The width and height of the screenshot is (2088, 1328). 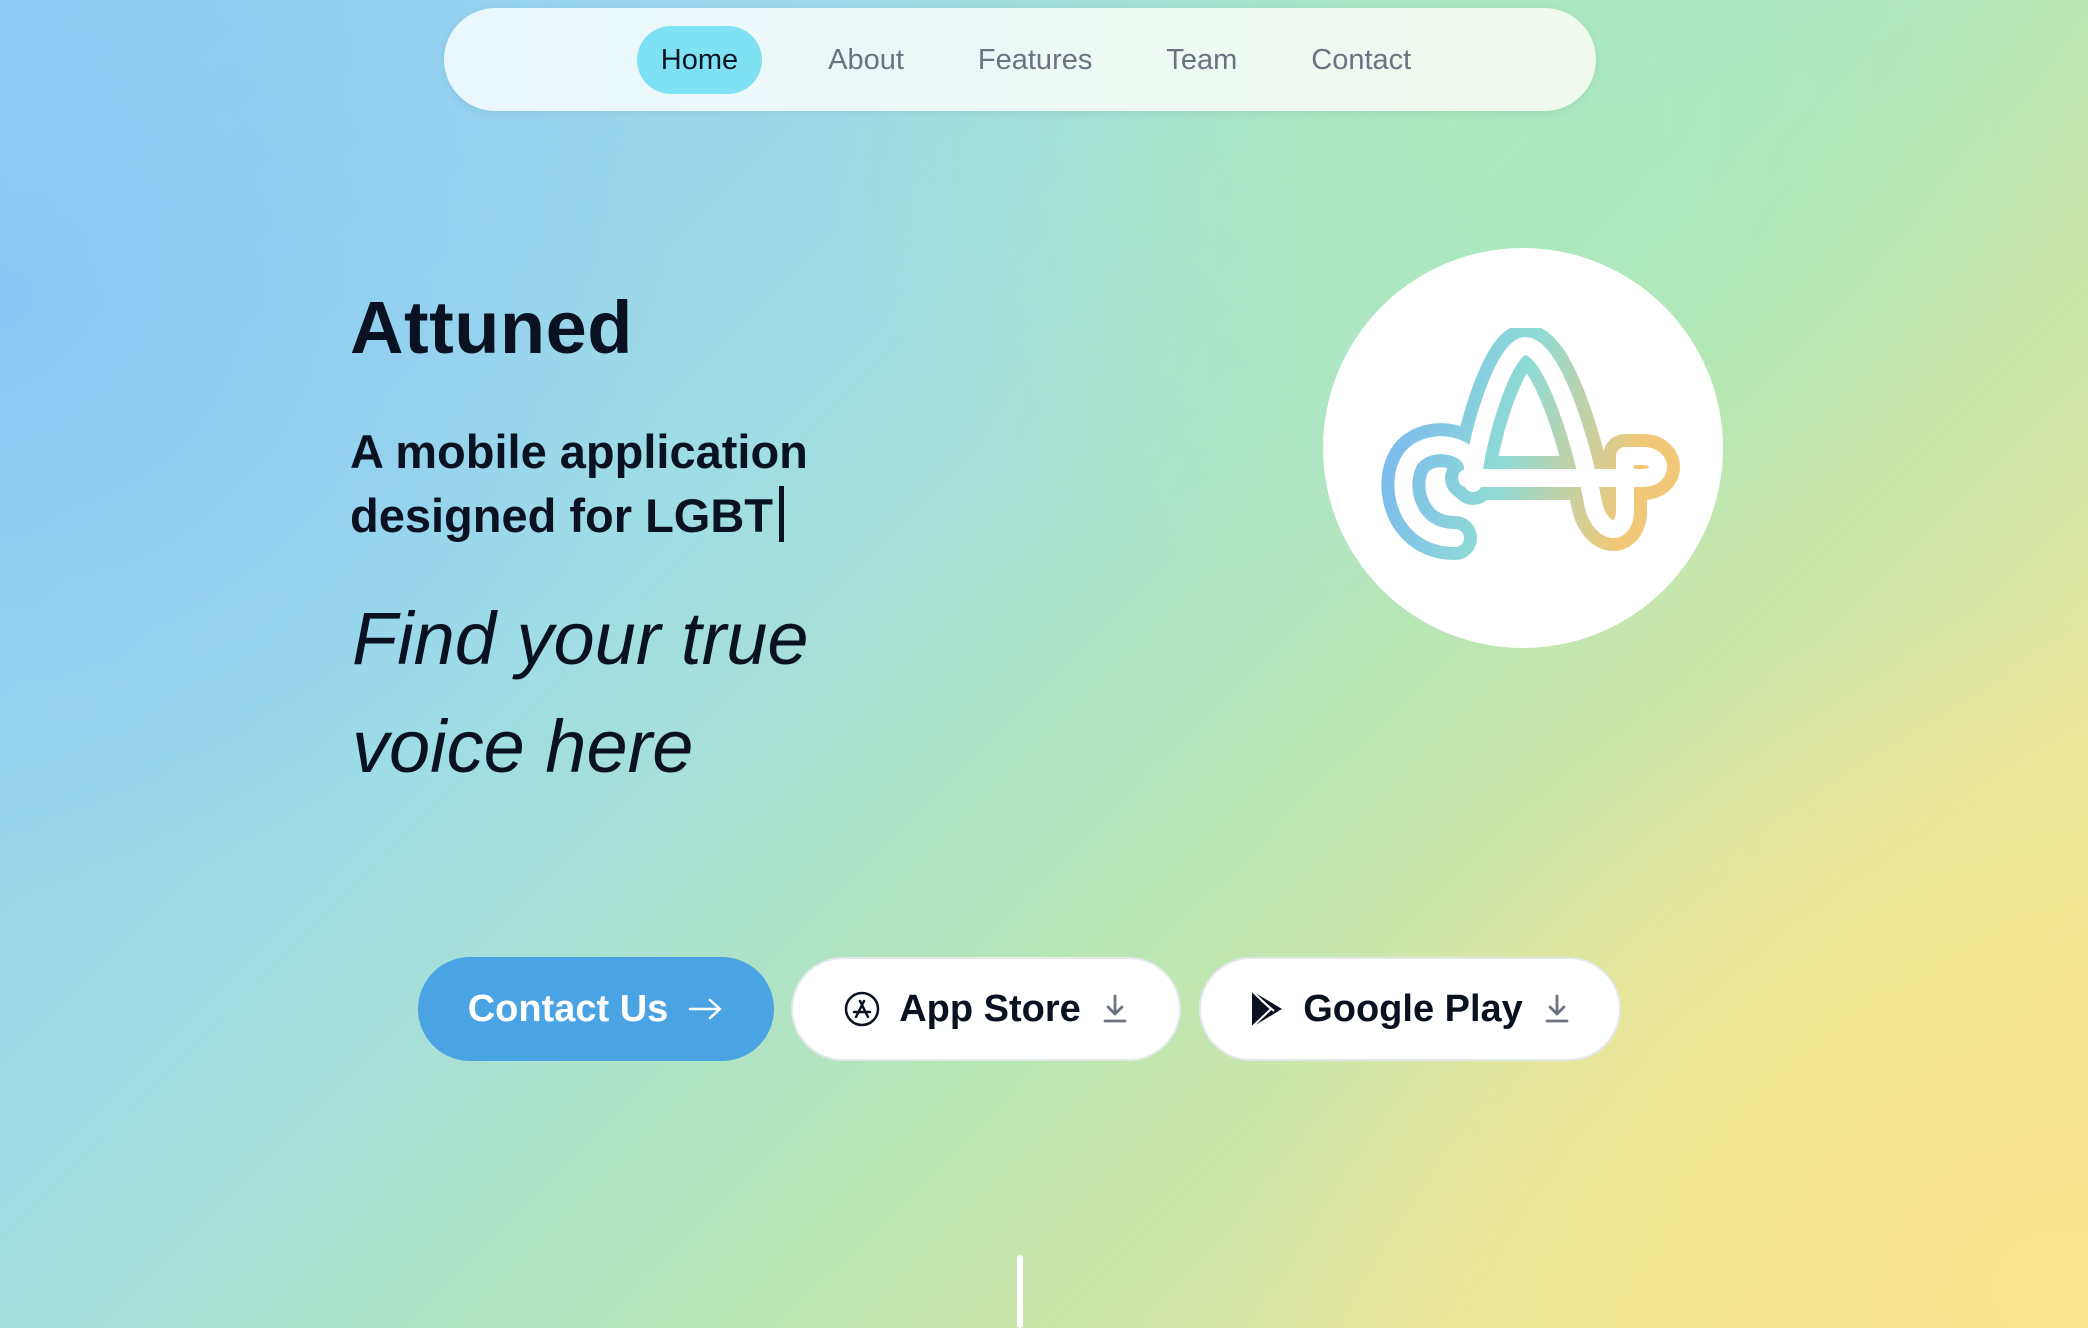 What do you see at coordinates (781, 514) in the screenshot?
I see `typing-cursor` at bounding box center [781, 514].